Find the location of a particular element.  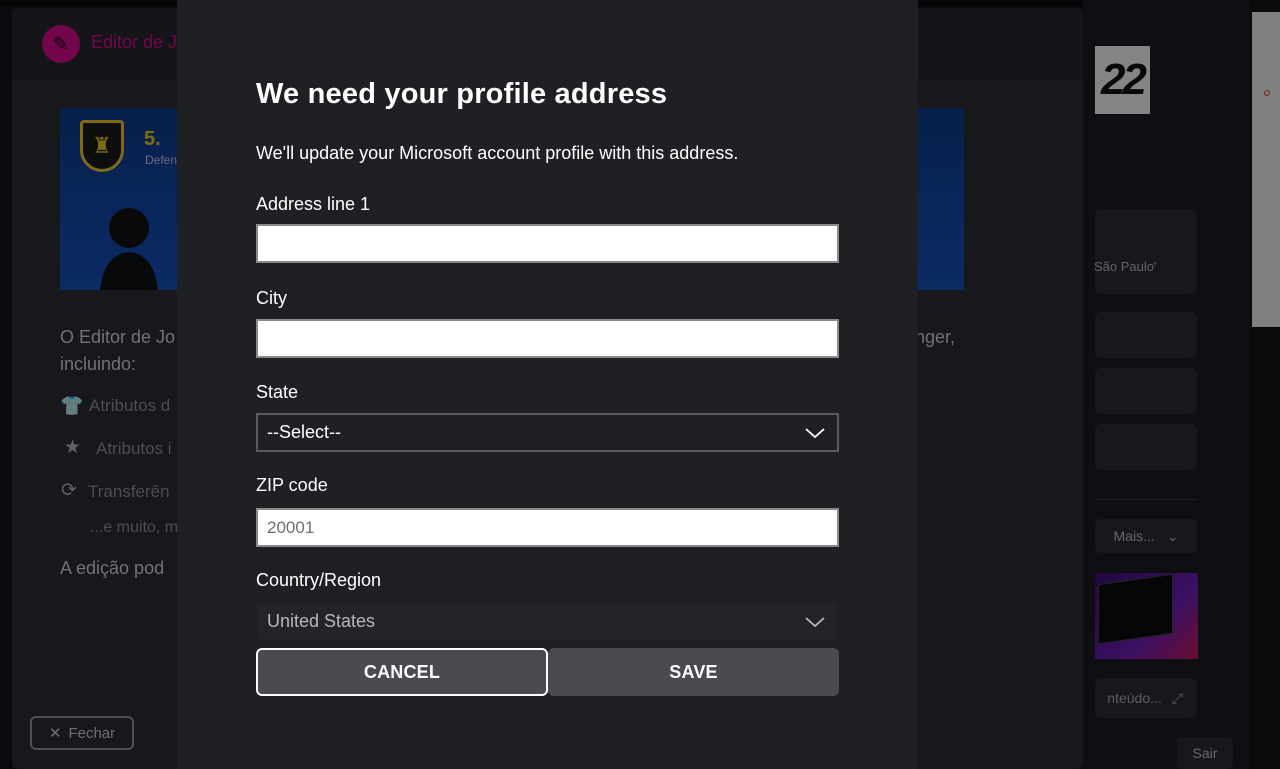

zip-code-input is located at coordinates (547, 527).